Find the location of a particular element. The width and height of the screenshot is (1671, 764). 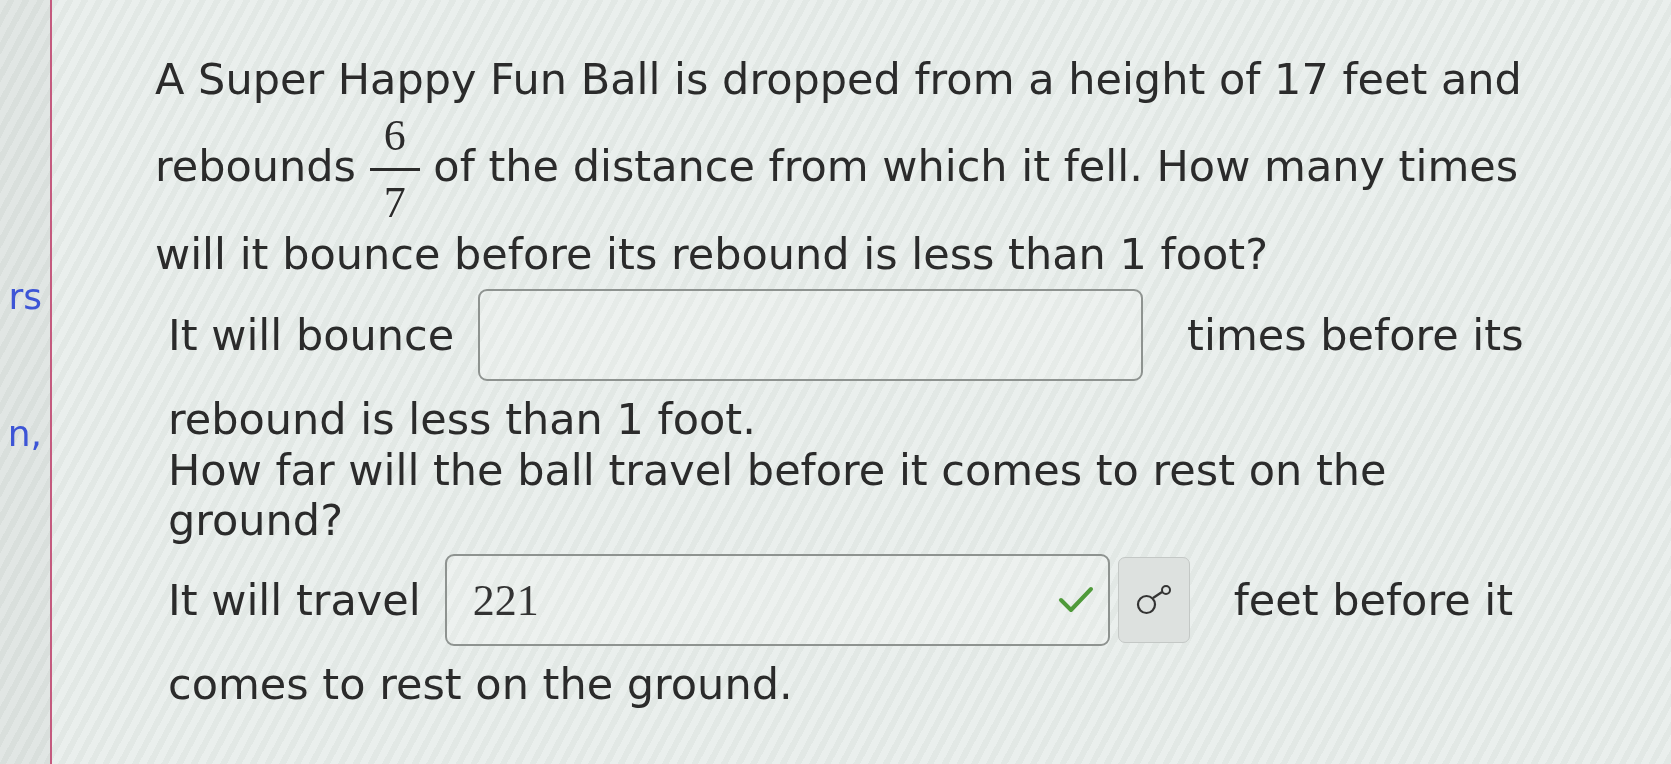

sentence-text: times before its is located at coordinates (1355, 335).